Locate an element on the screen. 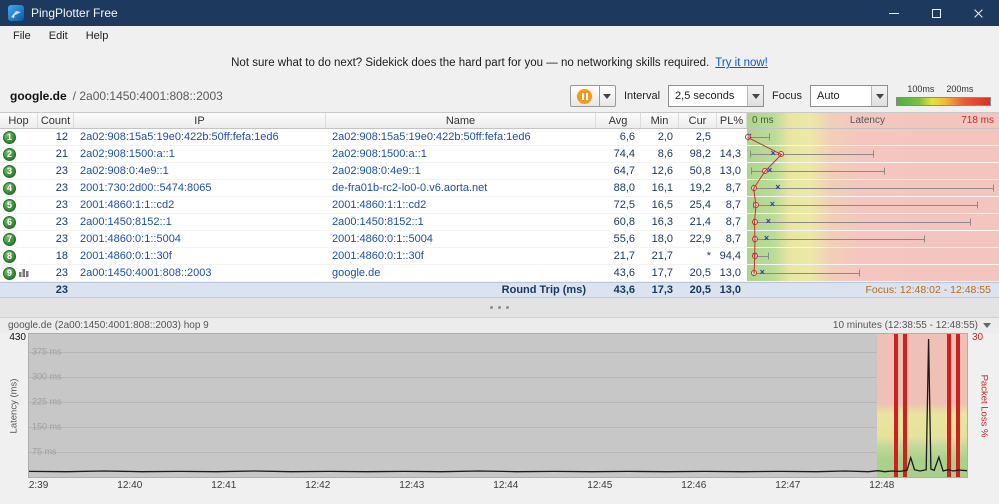 Image resolution: width=999 pixels, height=504 pixels. splitter-dot is located at coordinates (499, 307).